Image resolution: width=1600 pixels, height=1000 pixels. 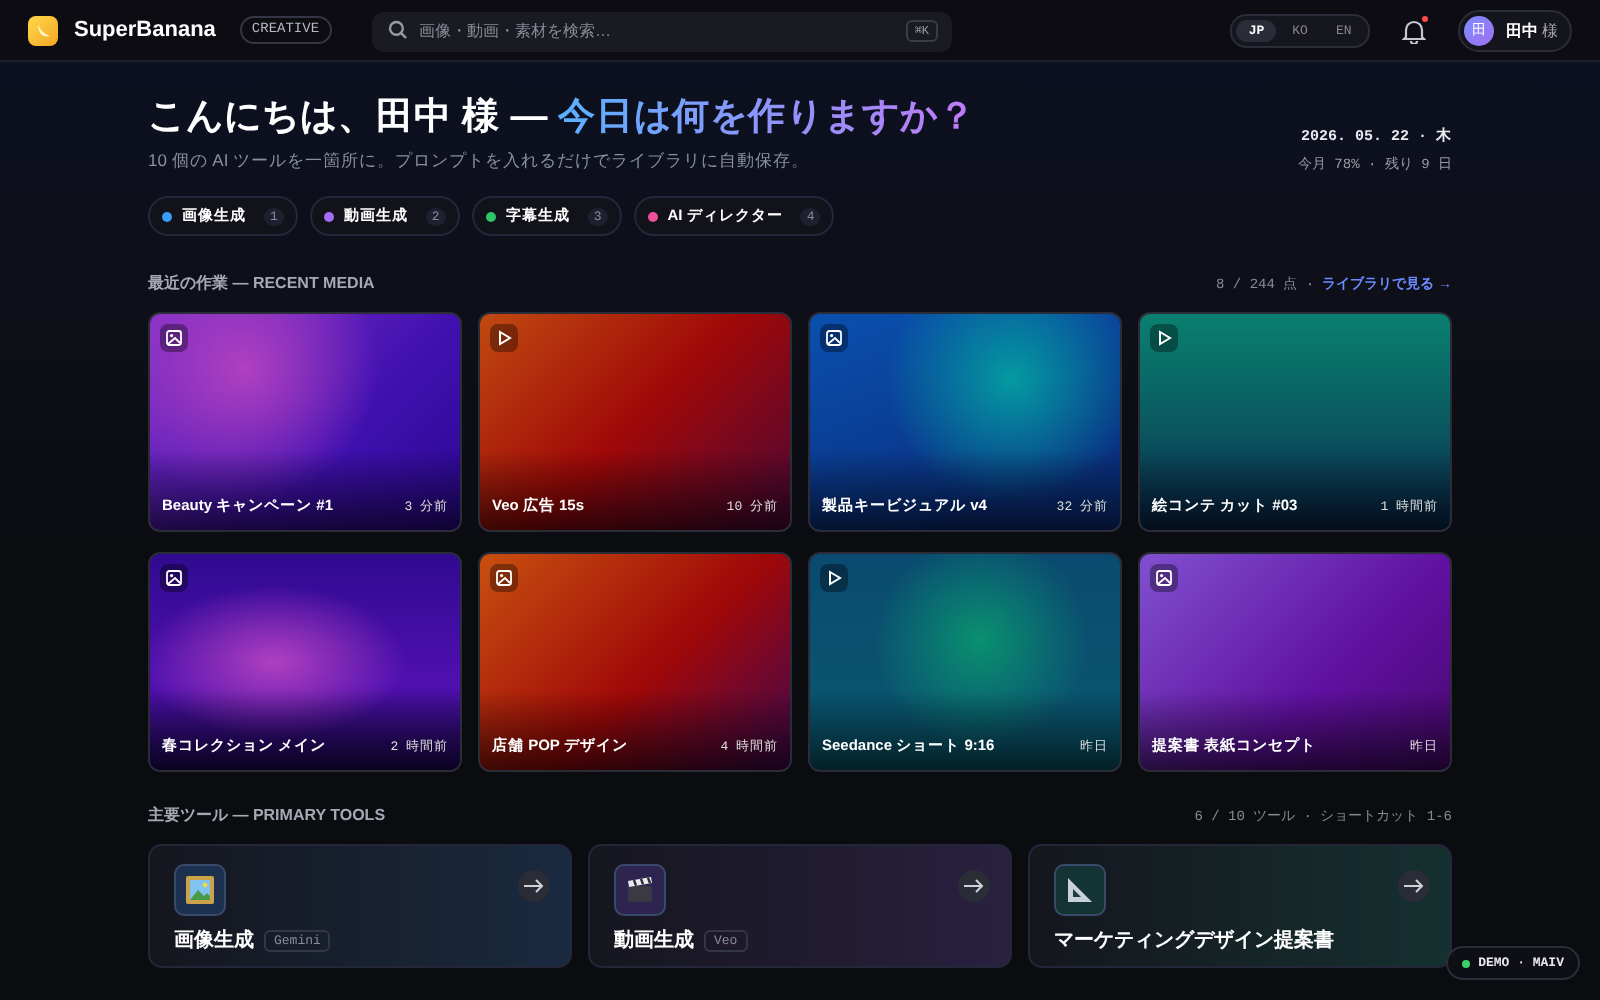 I want to click on bell-icon, so click(x=1413, y=30).